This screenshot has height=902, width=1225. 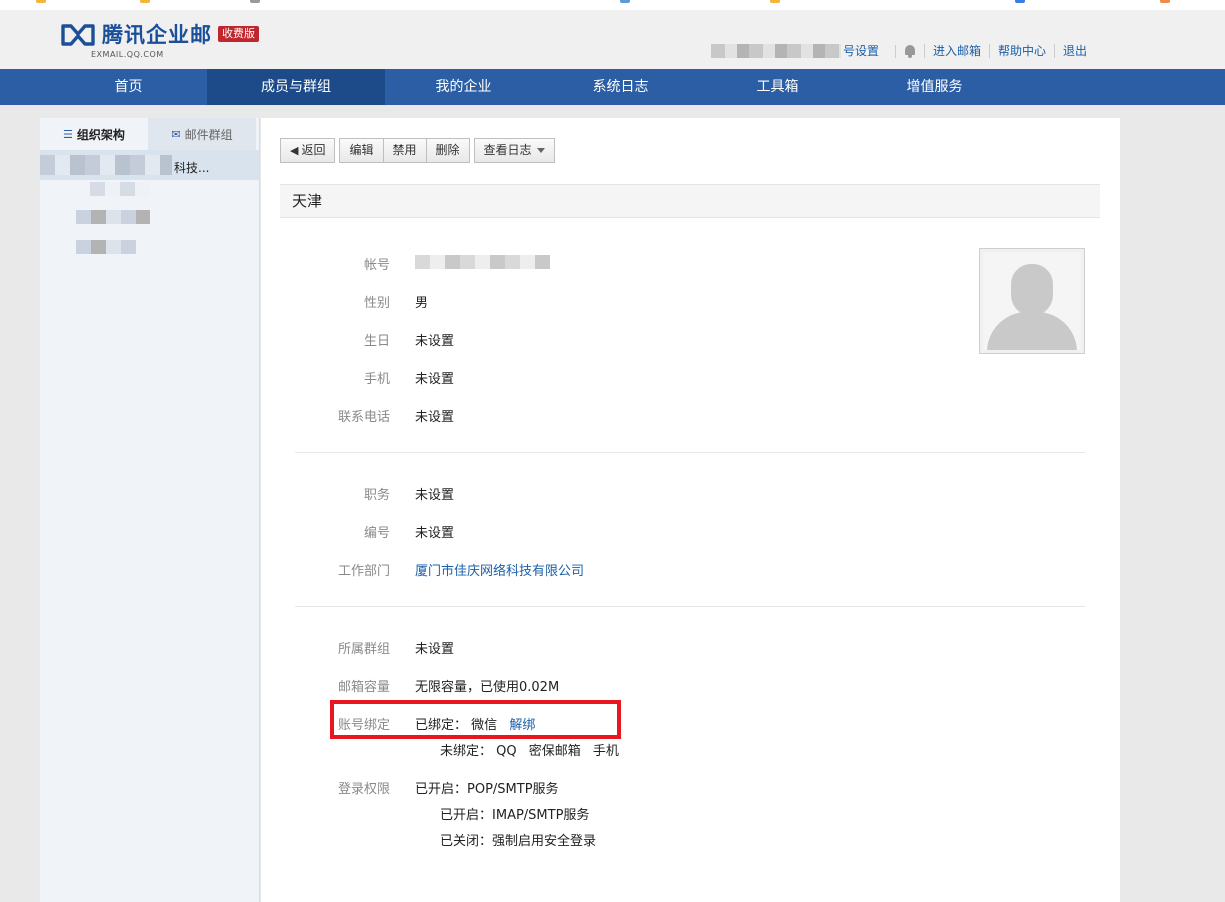 I want to click on brand-logo: 腾讯企业邮 收费版, so click(x=159, y=35).